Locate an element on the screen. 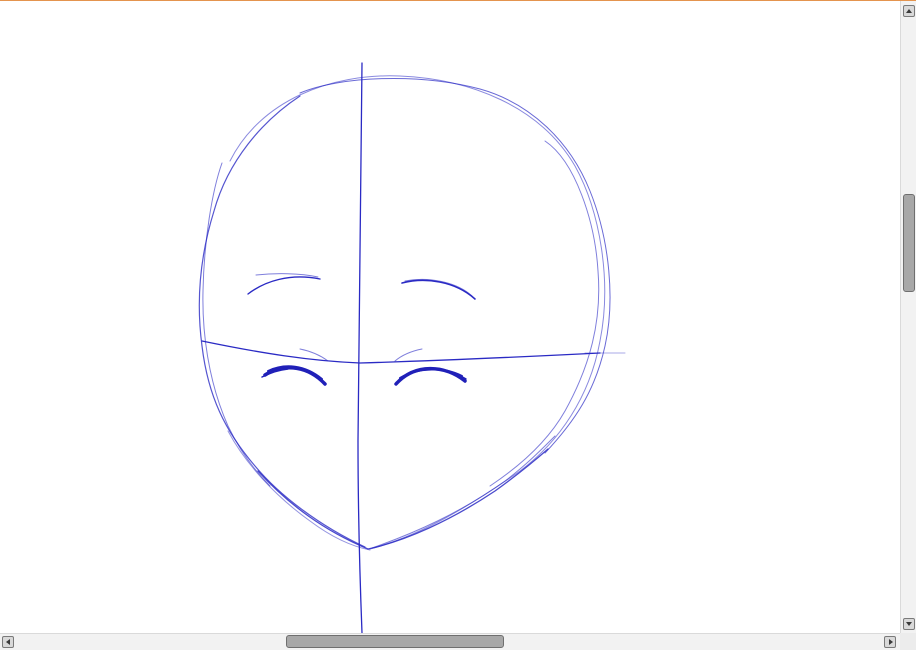 The image size is (916, 650). eye-guide-line is located at coordinates (401, 352).